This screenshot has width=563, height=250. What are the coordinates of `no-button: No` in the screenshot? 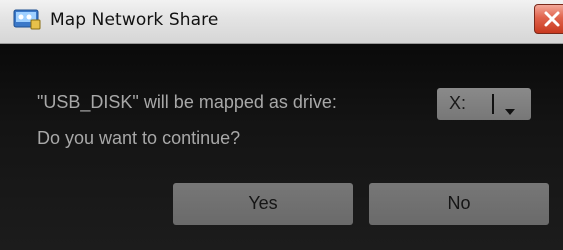 It's located at (459, 204).